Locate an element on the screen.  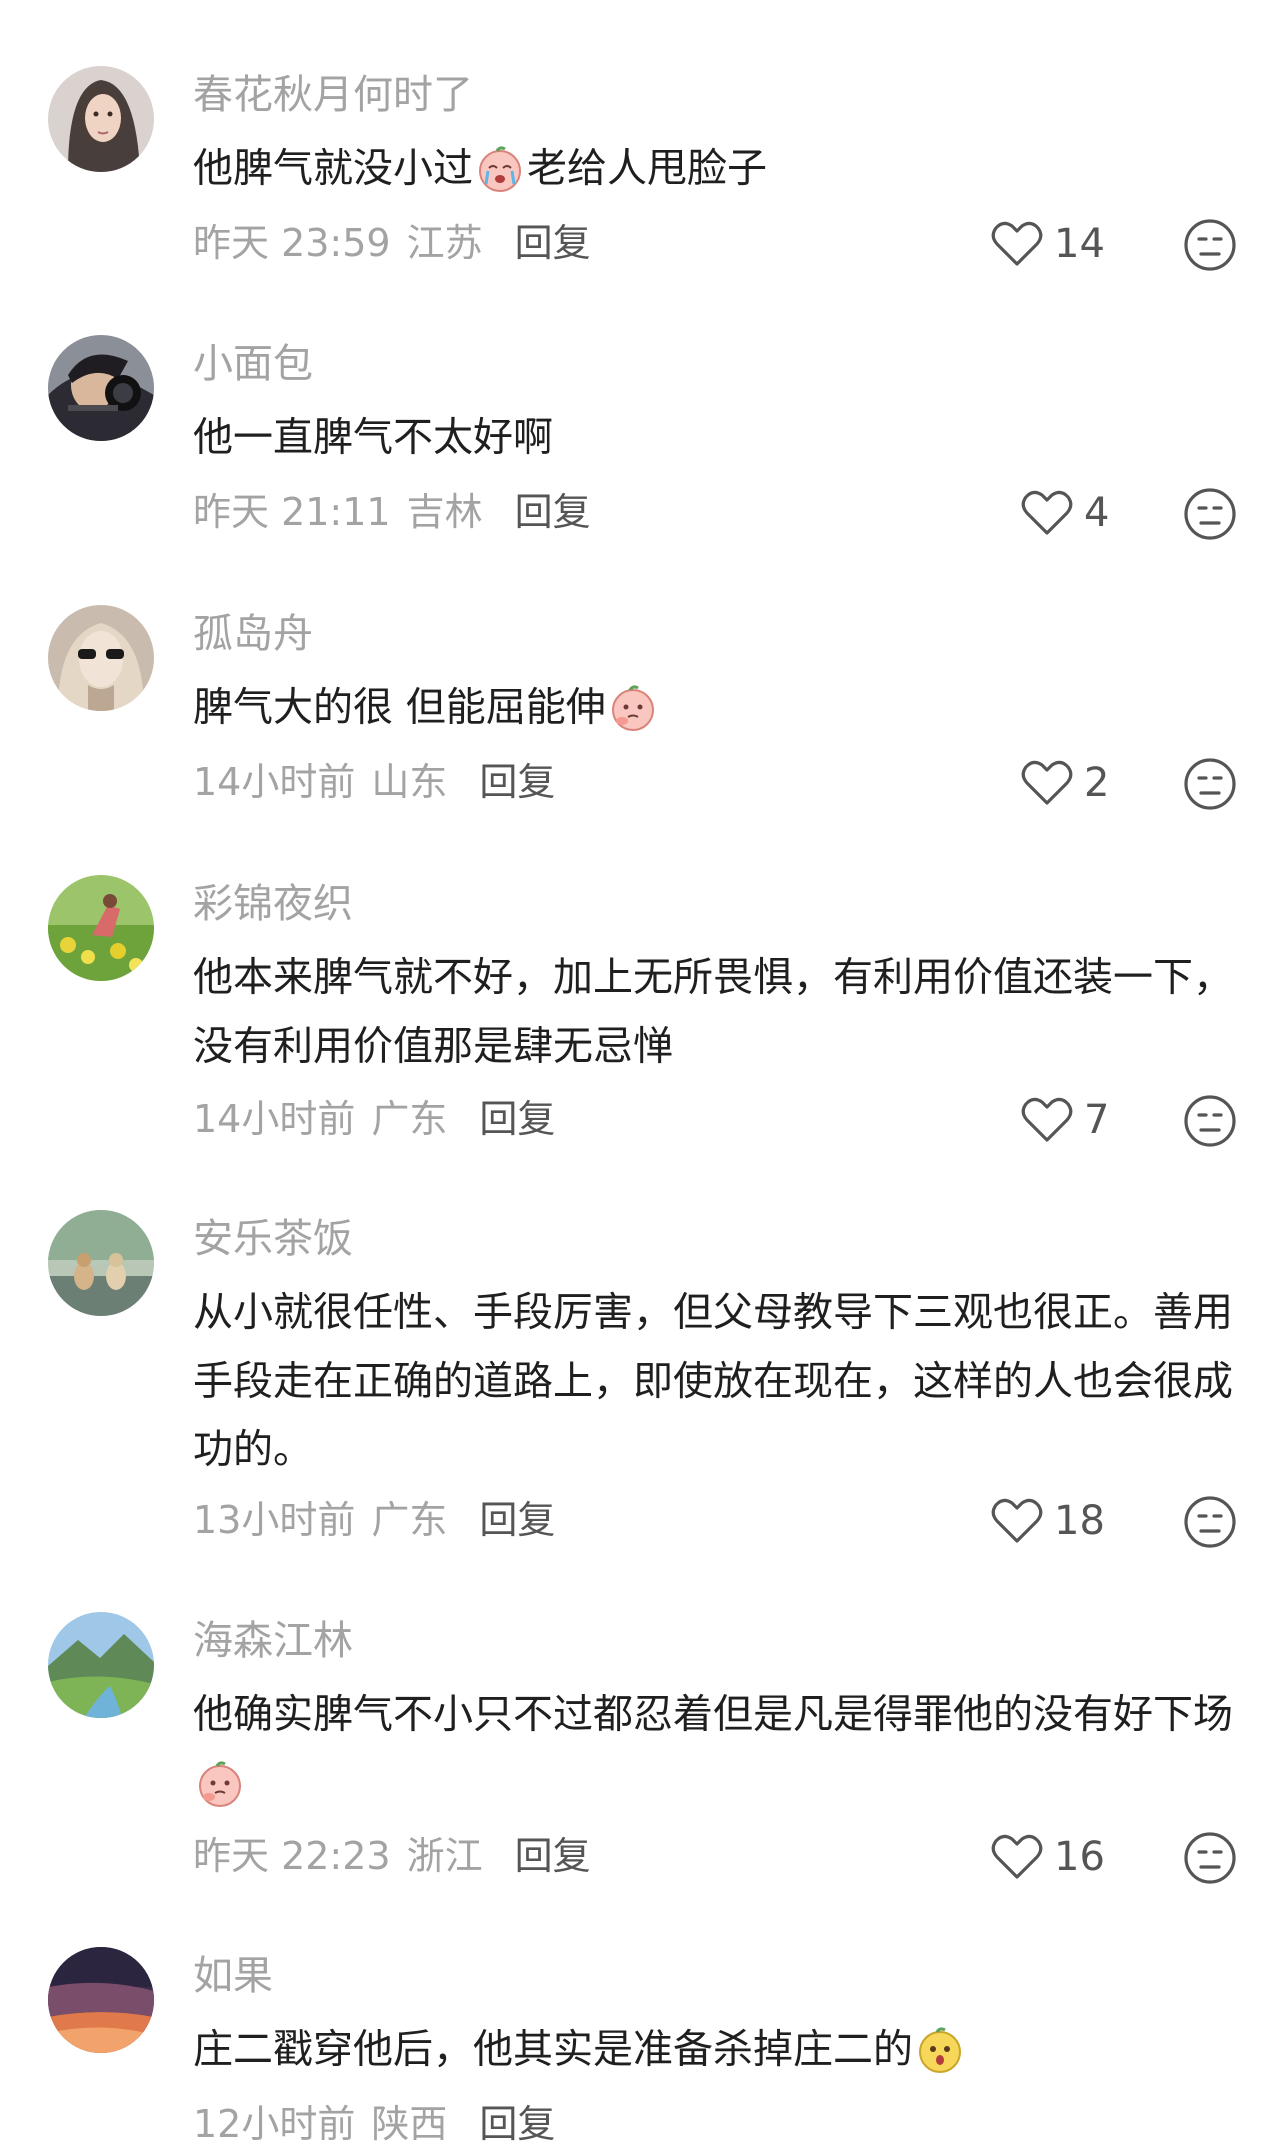
like-button: 18 is located at coordinates (1047, 1521).